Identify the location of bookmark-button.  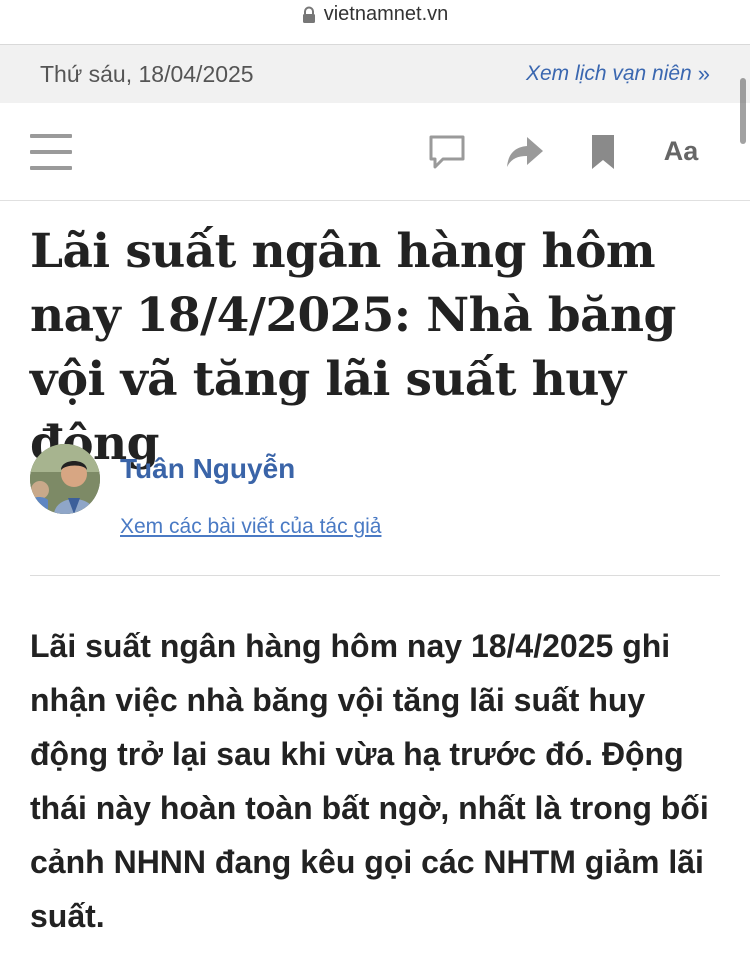
(603, 152).